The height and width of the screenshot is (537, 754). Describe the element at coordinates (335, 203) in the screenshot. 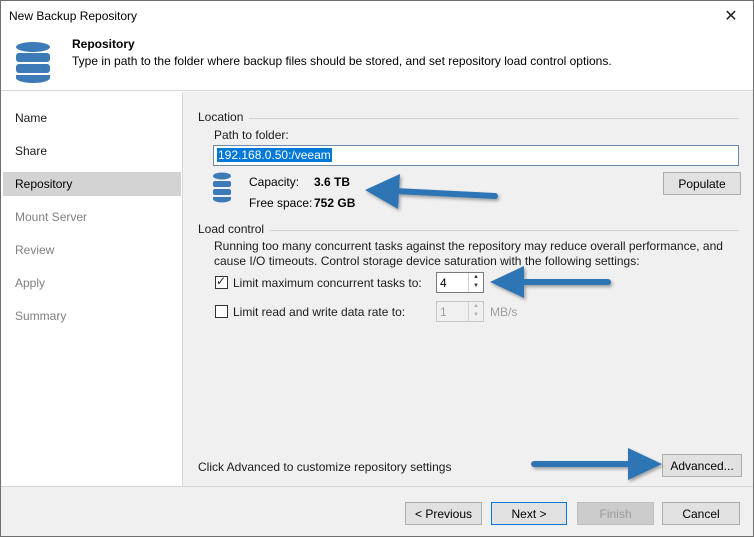

I see `free-space-value: 752 GB` at that location.